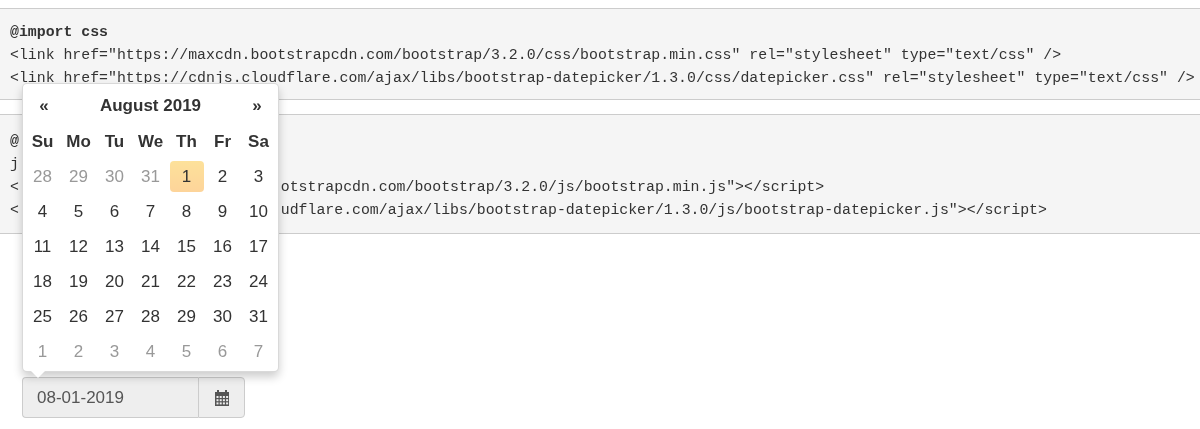 Image resolution: width=1200 pixels, height=429 pixels. What do you see at coordinates (186, 141) in the screenshot?
I see `weekday-label: Th` at bounding box center [186, 141].